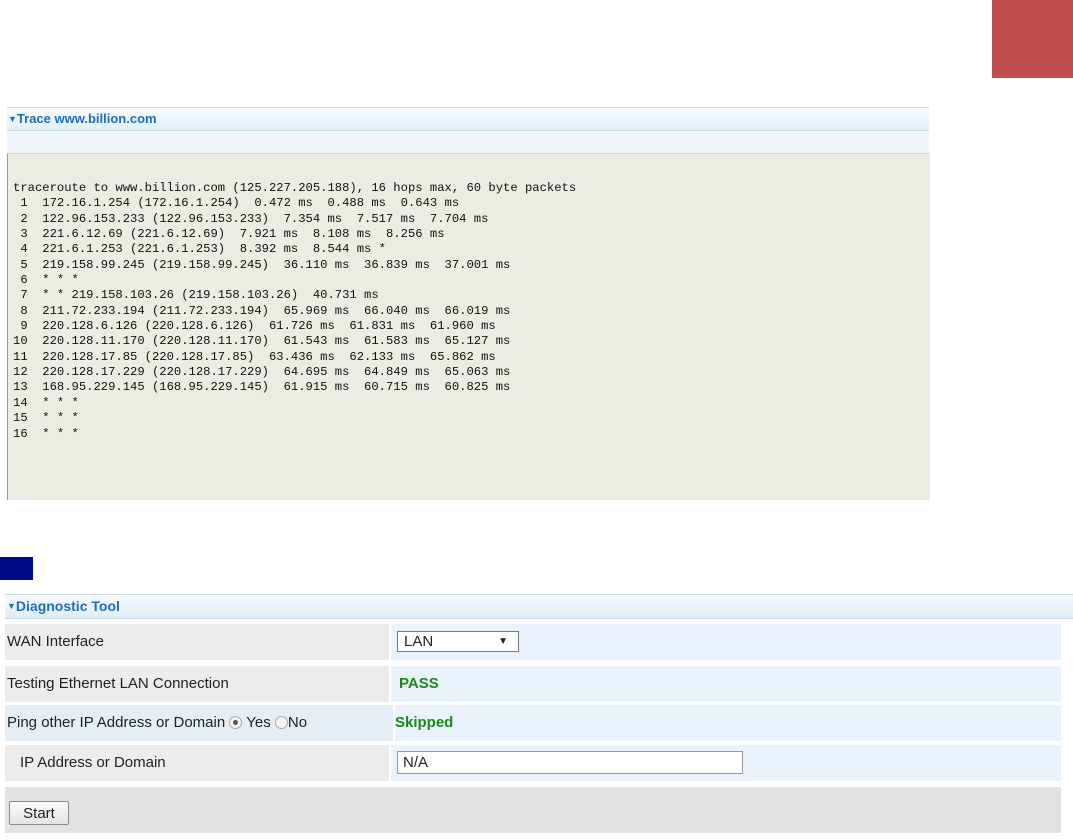 This screenshot has height=840, width=1073. Describe the element at coordinates (458, 641) in the screenshot. I see `wan-interface-select: LAN ▼` at that location.